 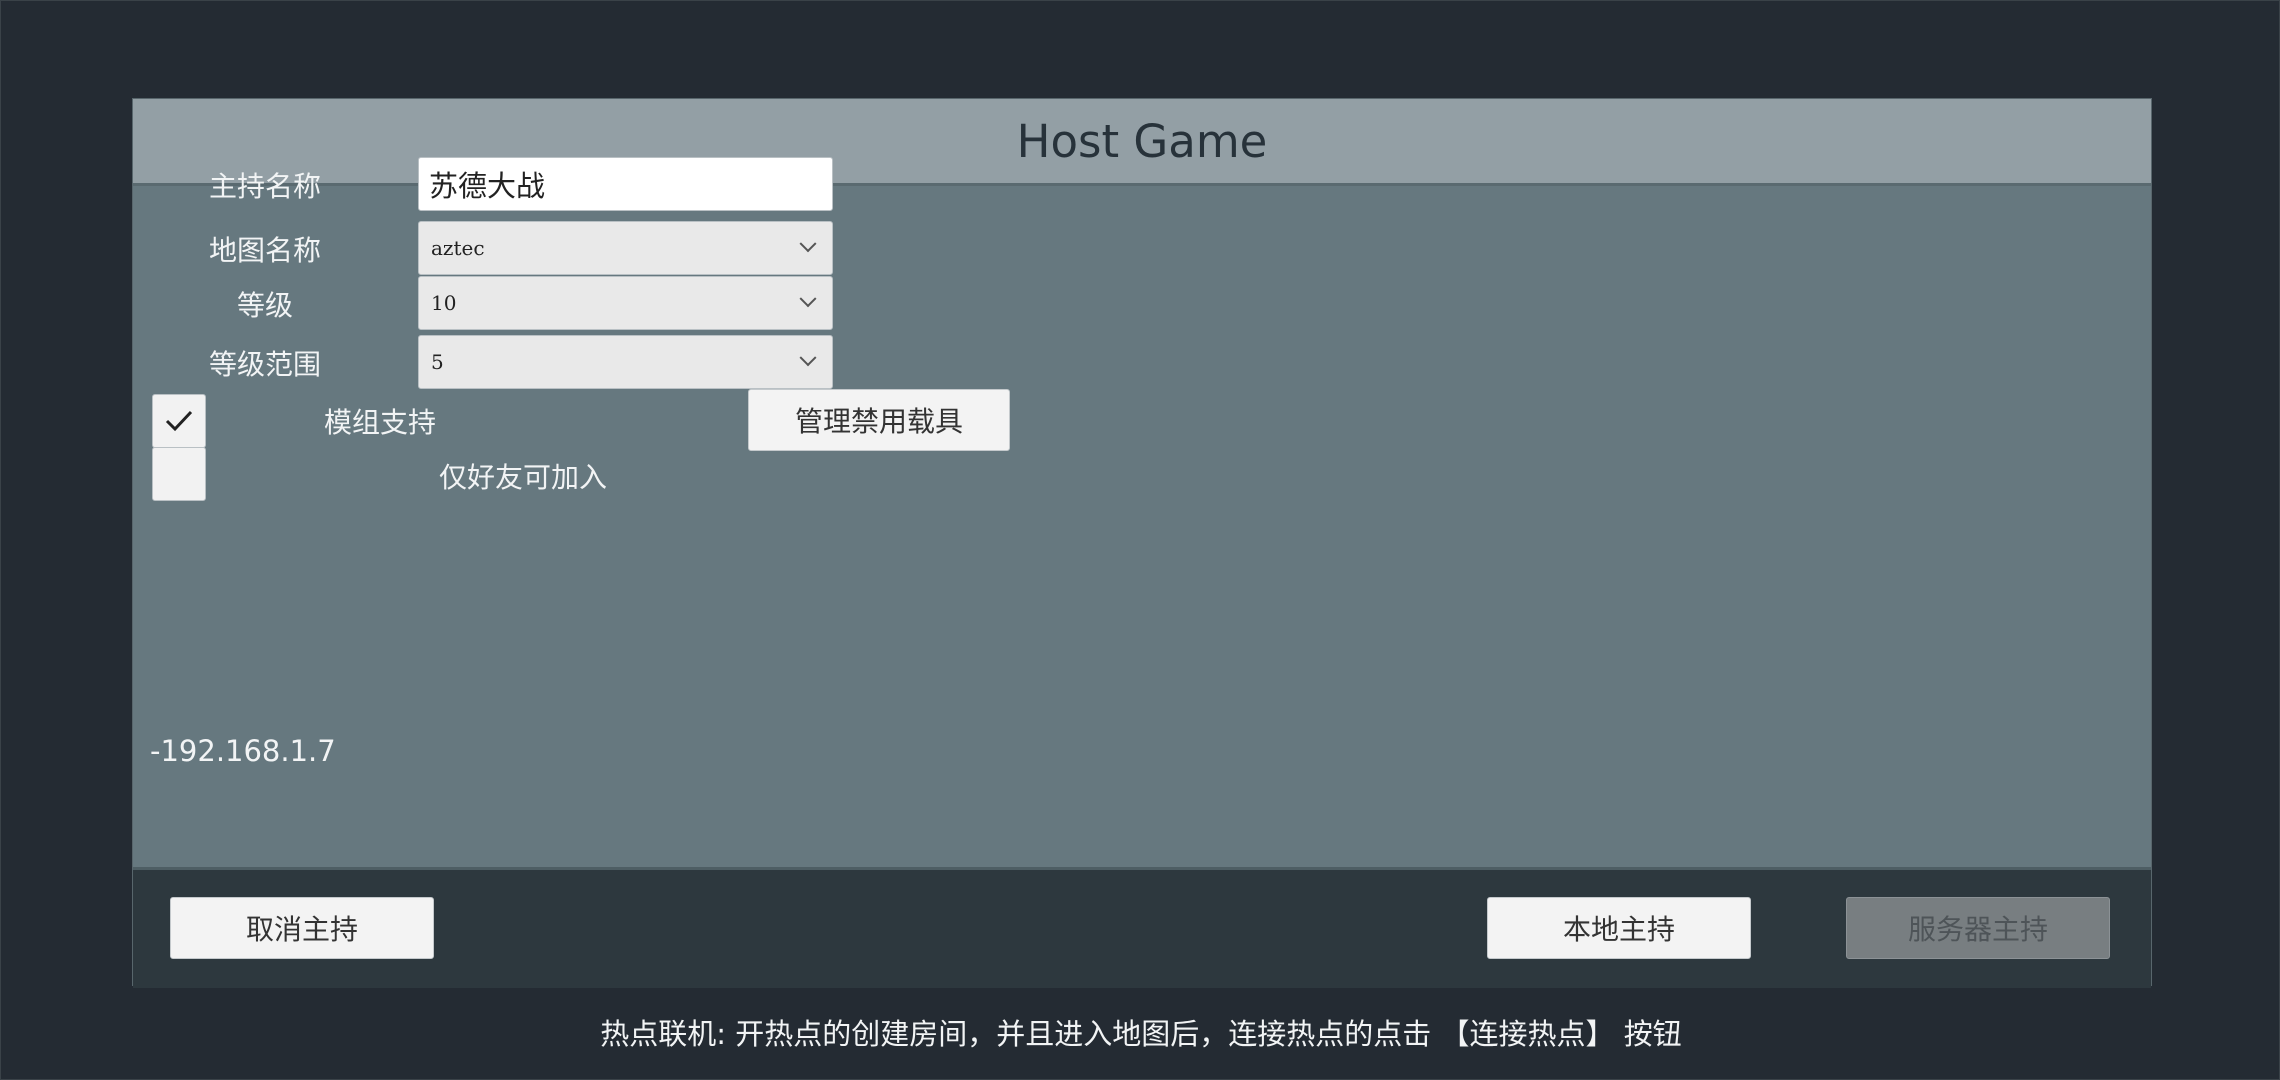 What do you see at coordinates (243, 751) in the screenshot?
I see `ip-address: -192.168.1.7` at bounding box center [243, 751].